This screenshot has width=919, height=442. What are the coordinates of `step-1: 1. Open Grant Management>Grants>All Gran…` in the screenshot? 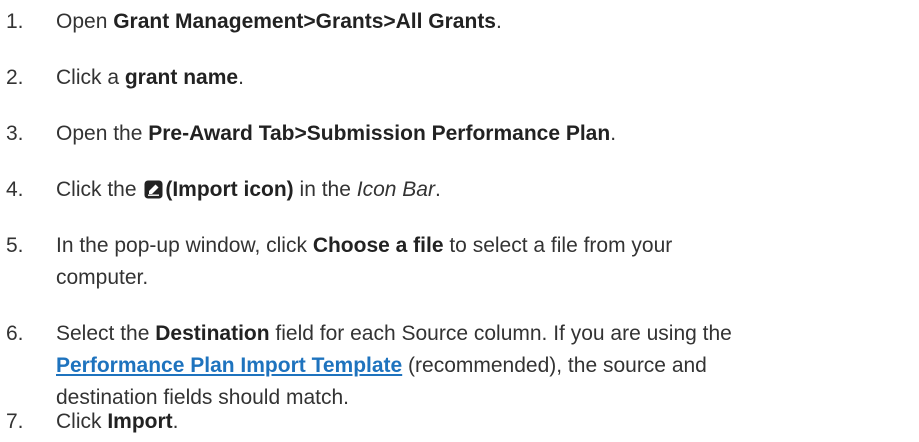 It's located at (457, 22).